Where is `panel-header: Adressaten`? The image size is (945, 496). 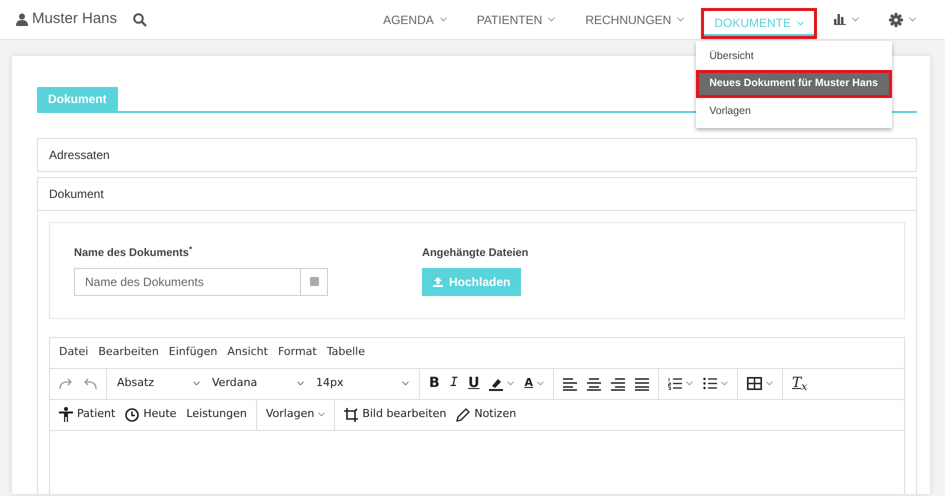 panel-header: Adressaten is located at coordinates (477, 155).